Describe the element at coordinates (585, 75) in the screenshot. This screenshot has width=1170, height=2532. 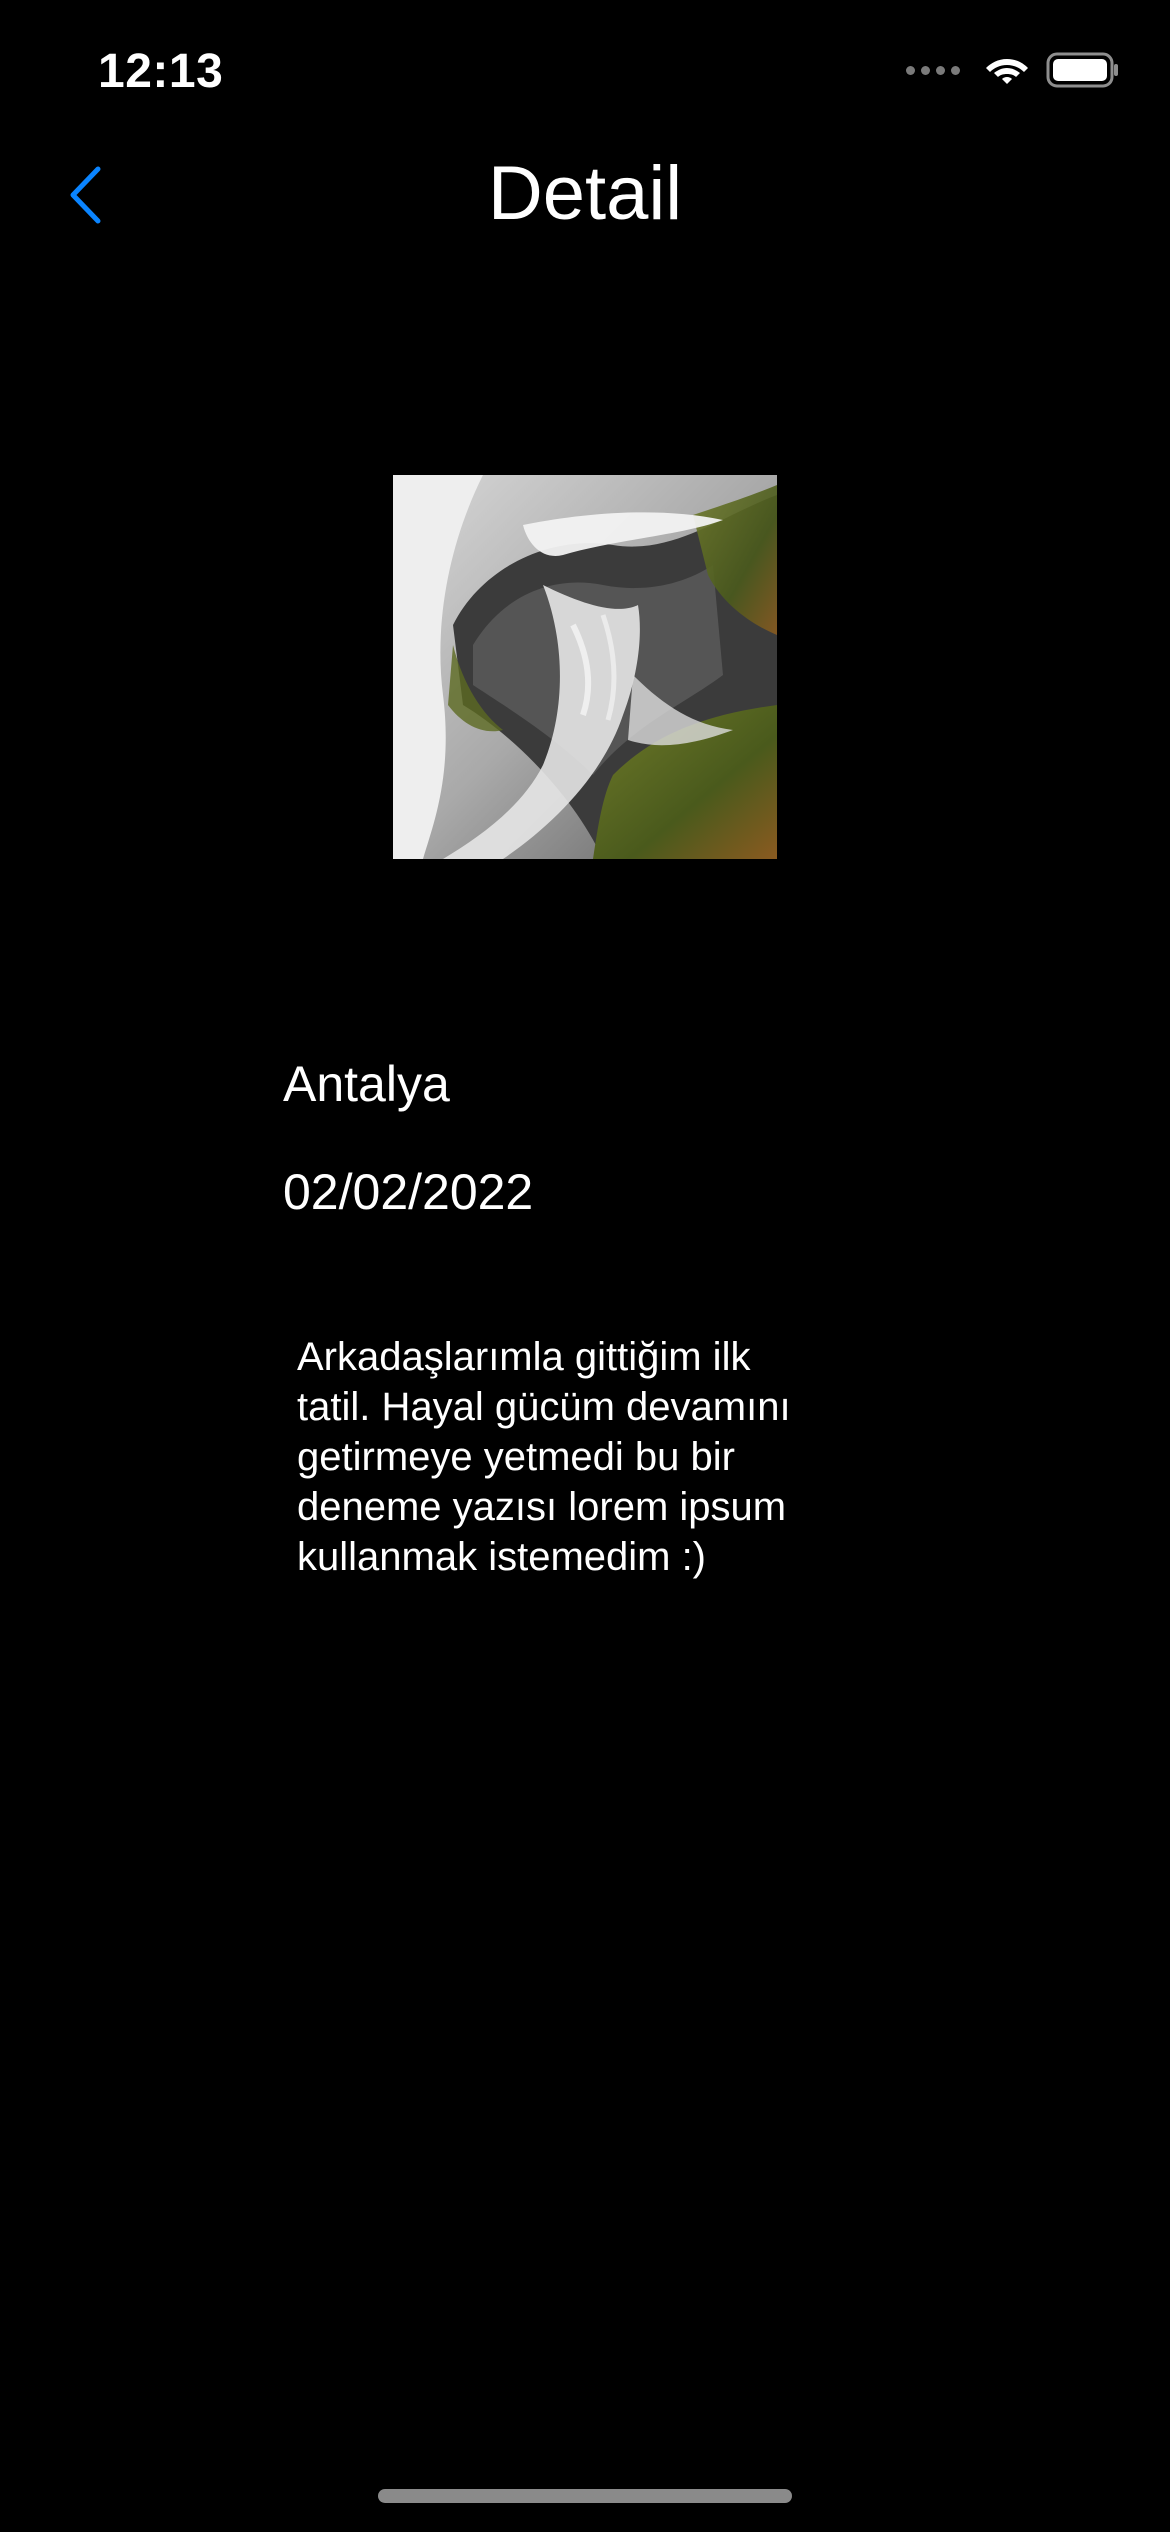
I see `status-bar: 12:13` at that location.